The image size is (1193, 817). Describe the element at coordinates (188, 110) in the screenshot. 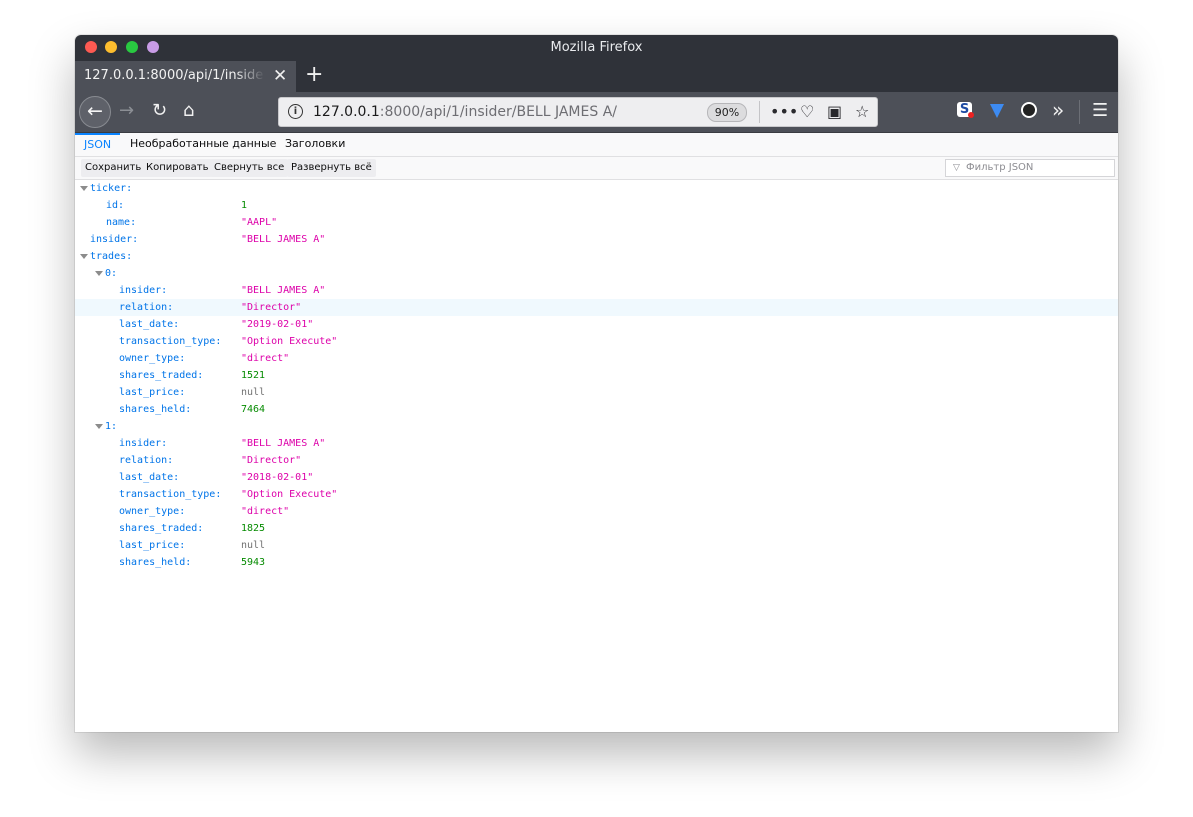

I see `home-button: ⌂` at that location.